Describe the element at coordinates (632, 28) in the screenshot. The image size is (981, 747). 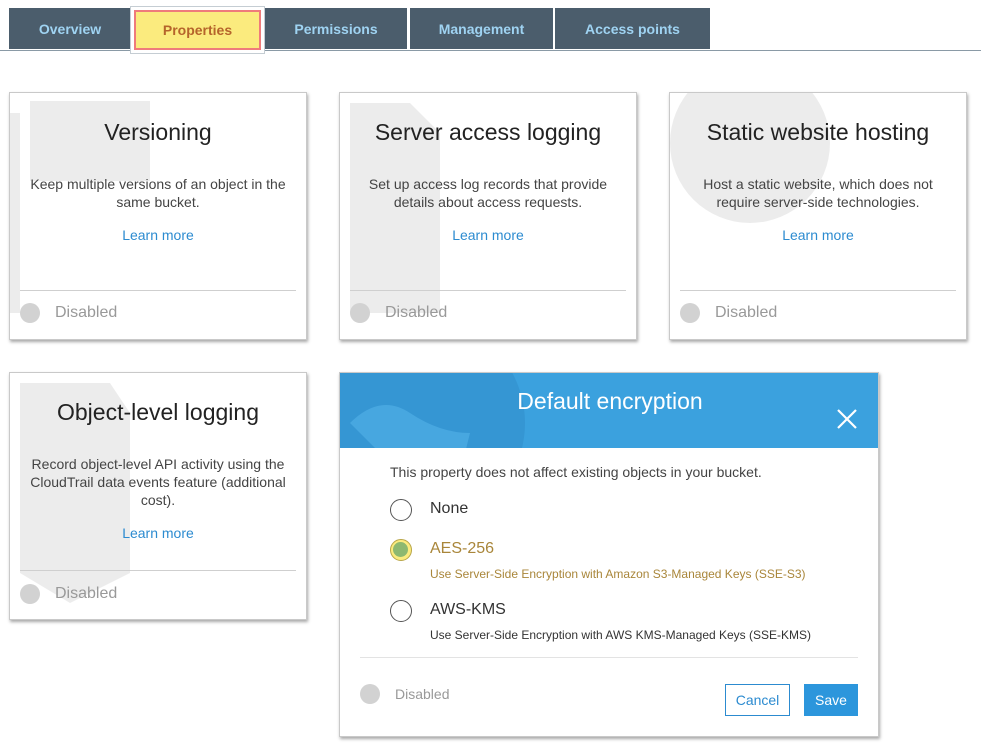
I see `tab-access-points: Access points` at that location.